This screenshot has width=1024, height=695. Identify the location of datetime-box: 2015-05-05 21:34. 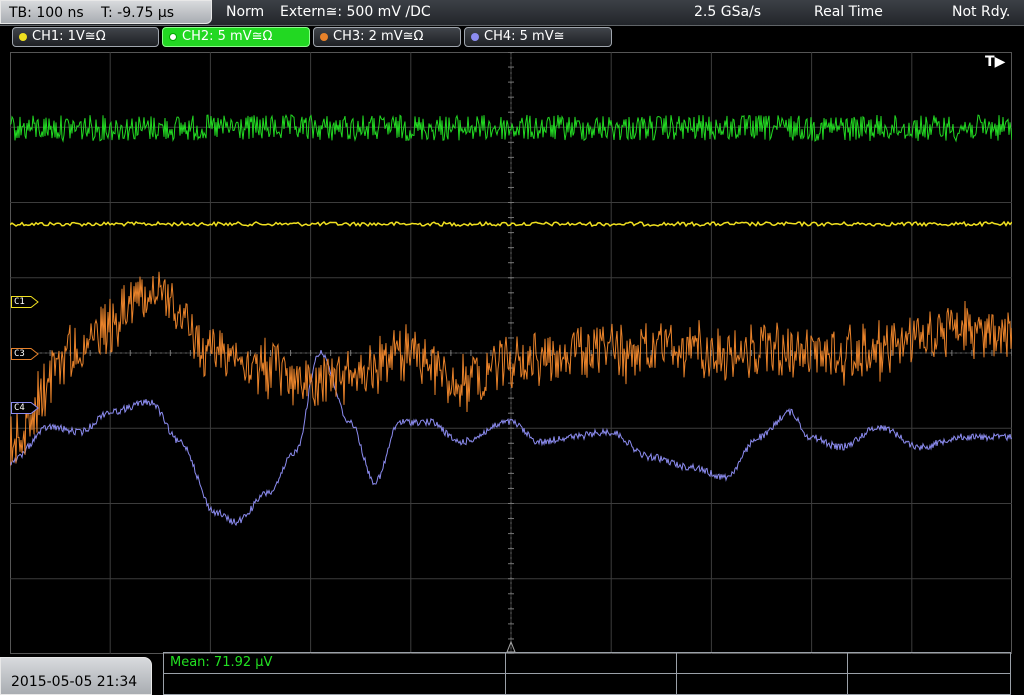
(76, 676).